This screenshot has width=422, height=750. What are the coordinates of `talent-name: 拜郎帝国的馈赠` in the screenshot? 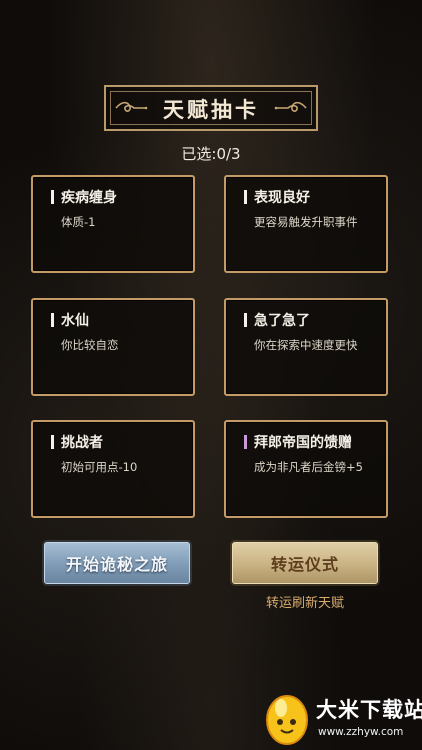 It's located at (303, 443).